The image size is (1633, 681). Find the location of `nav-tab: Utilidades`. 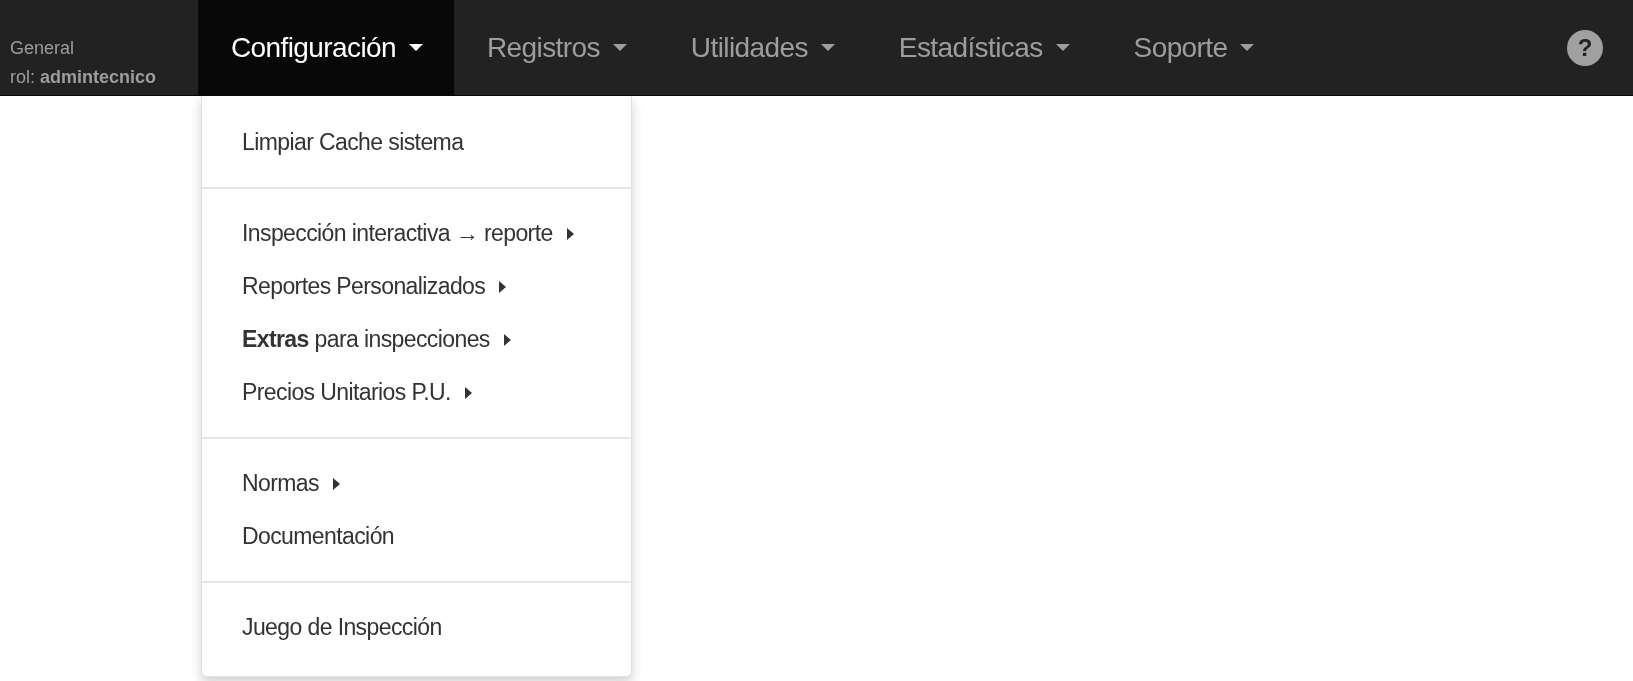

nav-tab: Utilidades is located at coordinates (761, 47).